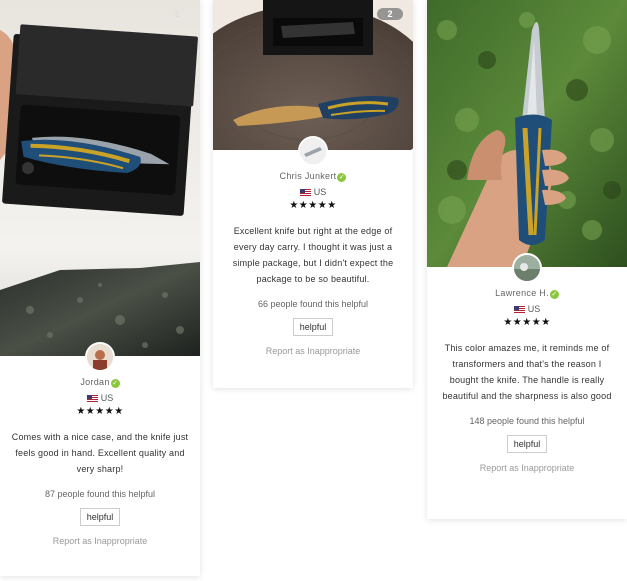 The height and width of the screenshot is (581, 627). What do you see at coordinates (100, 494) in the screenshot?
I see `helpful-count: 87 people found this helpful` at bounding box center [100, 494].